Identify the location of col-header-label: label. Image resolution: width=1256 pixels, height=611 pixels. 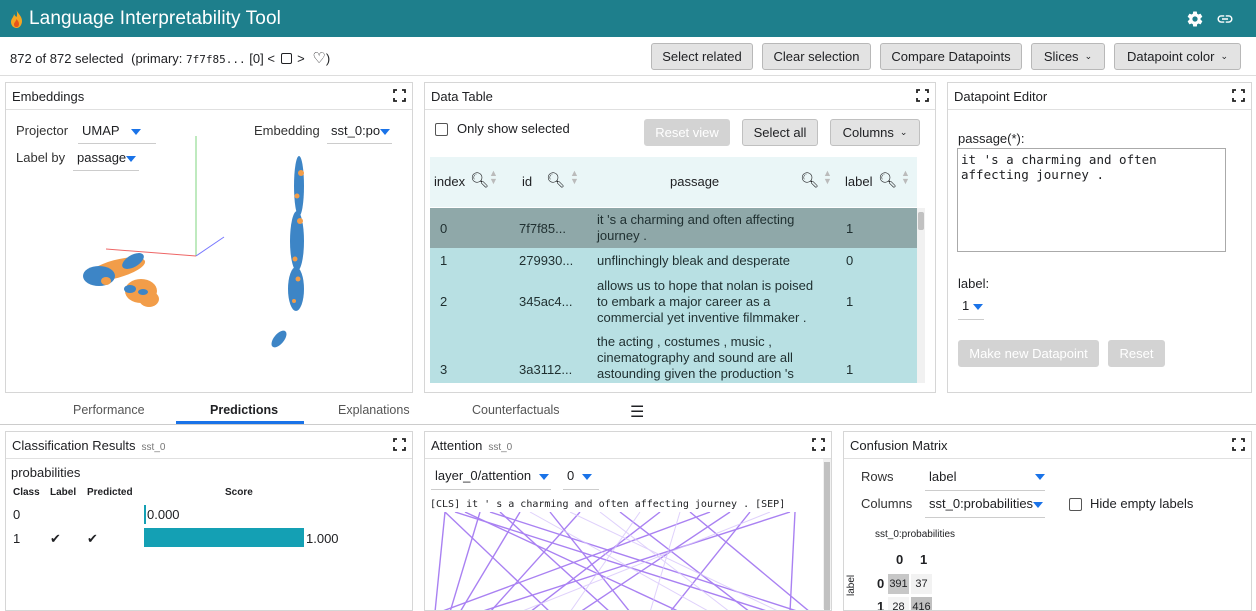
(858, 181).